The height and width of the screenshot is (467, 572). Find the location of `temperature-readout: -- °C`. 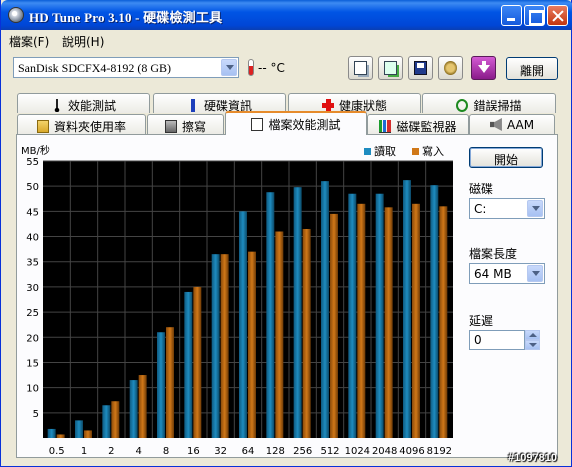

temperature-readout: -- °C is located at coordinates (271, 68).